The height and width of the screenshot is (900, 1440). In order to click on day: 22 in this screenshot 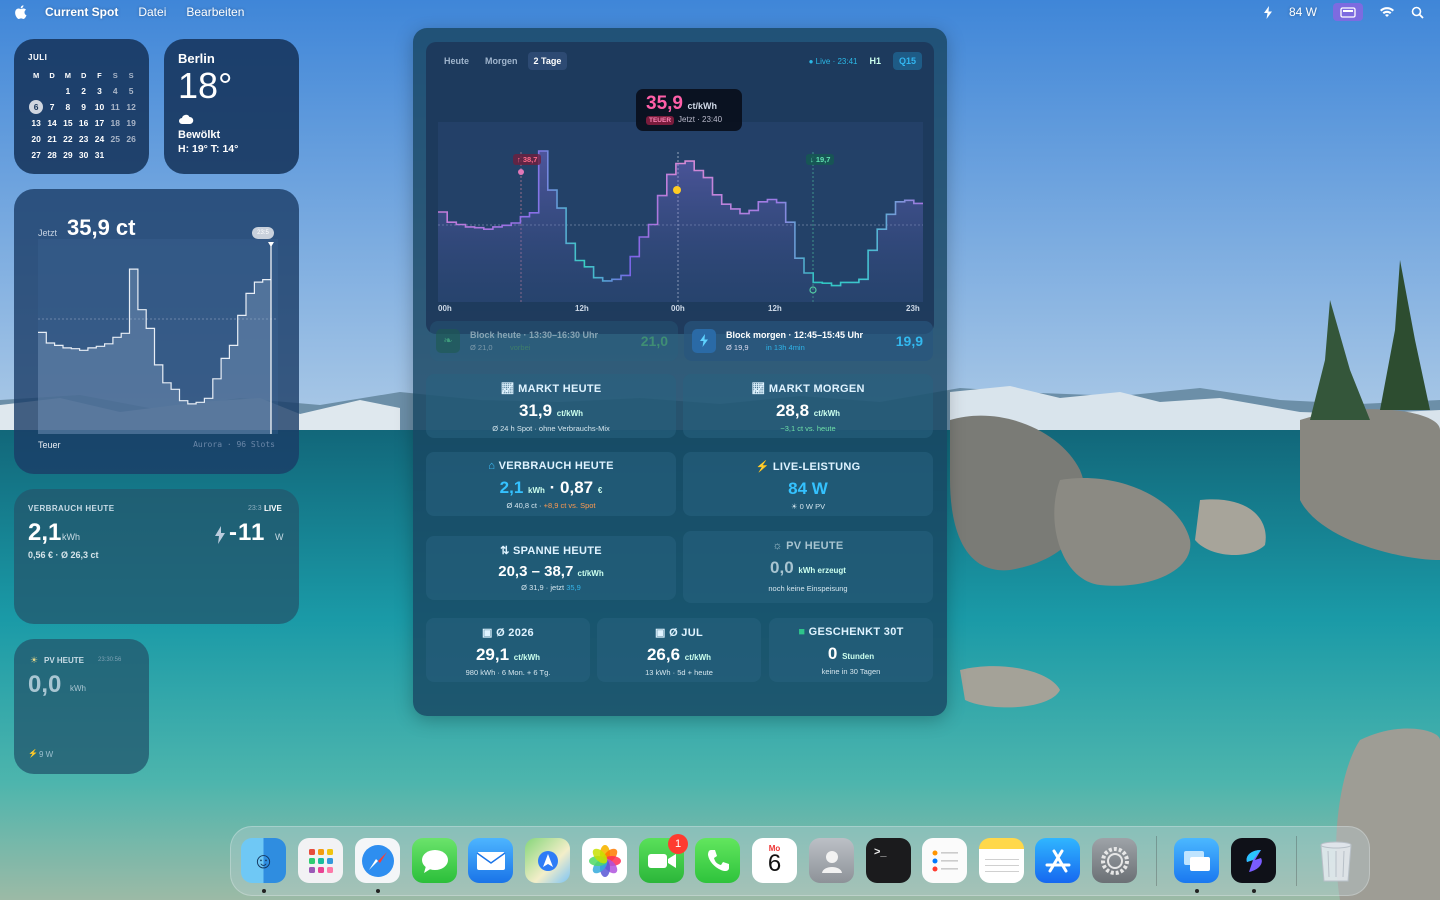, I will do `click(68, 139)`.